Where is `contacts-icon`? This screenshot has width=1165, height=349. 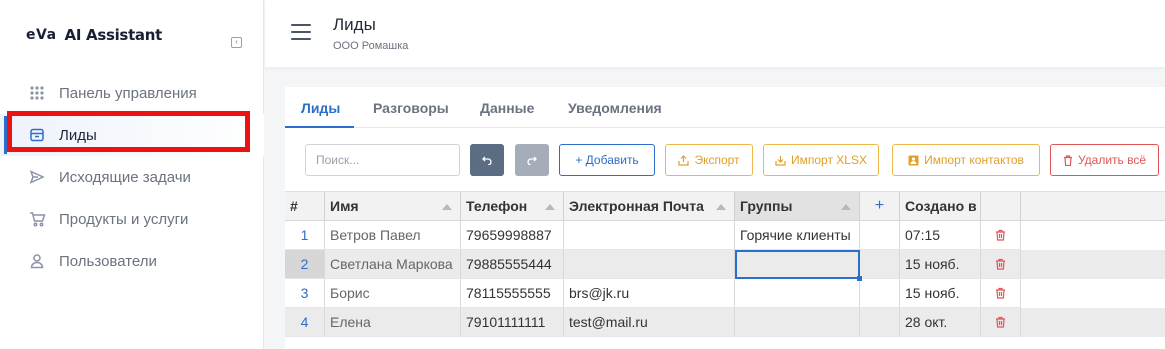 contacts-icon is located at coordinates (913, 160).